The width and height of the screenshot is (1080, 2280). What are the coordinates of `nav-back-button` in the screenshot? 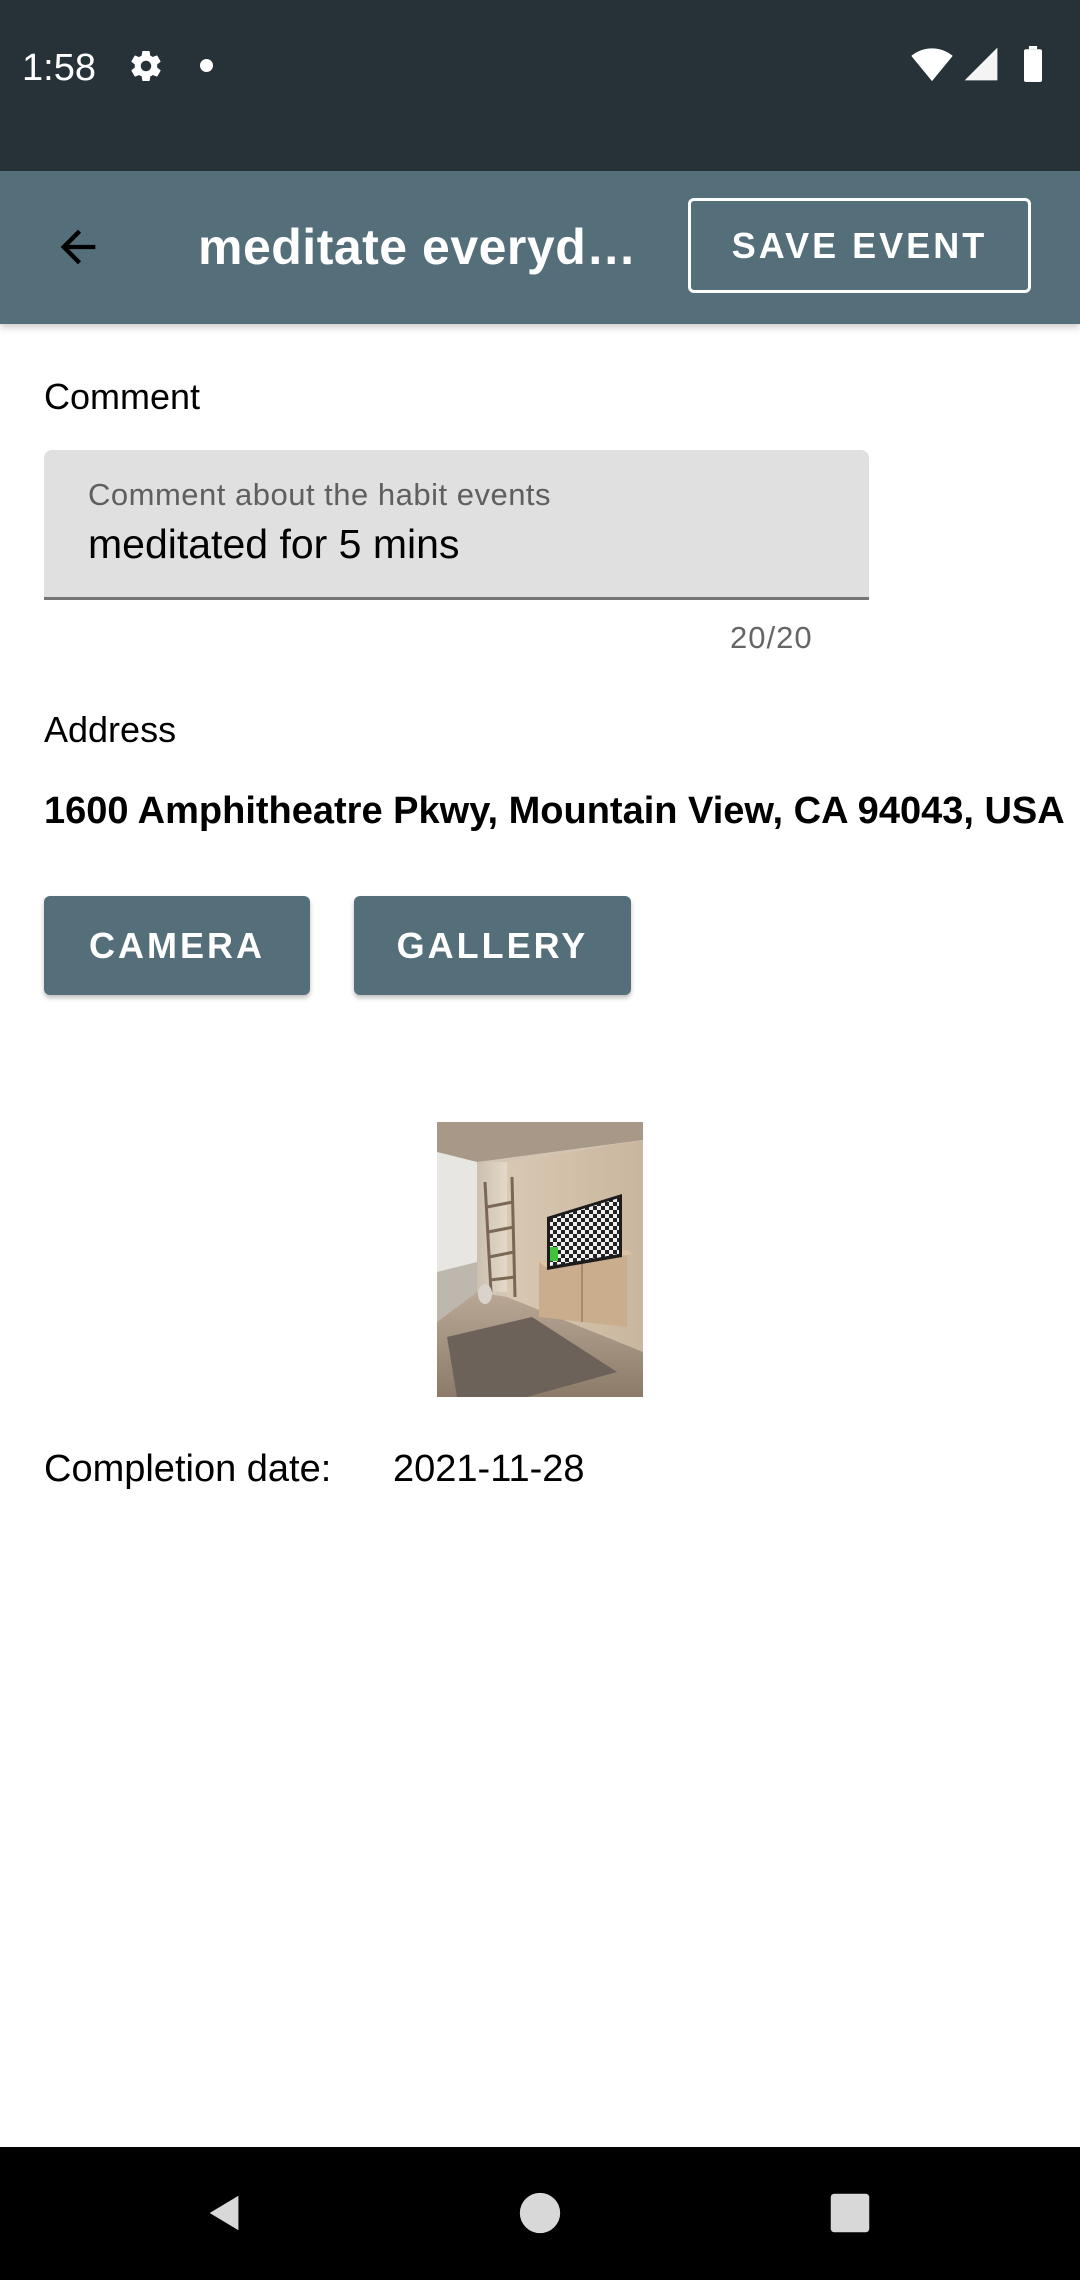 It's located at (225, 2213).